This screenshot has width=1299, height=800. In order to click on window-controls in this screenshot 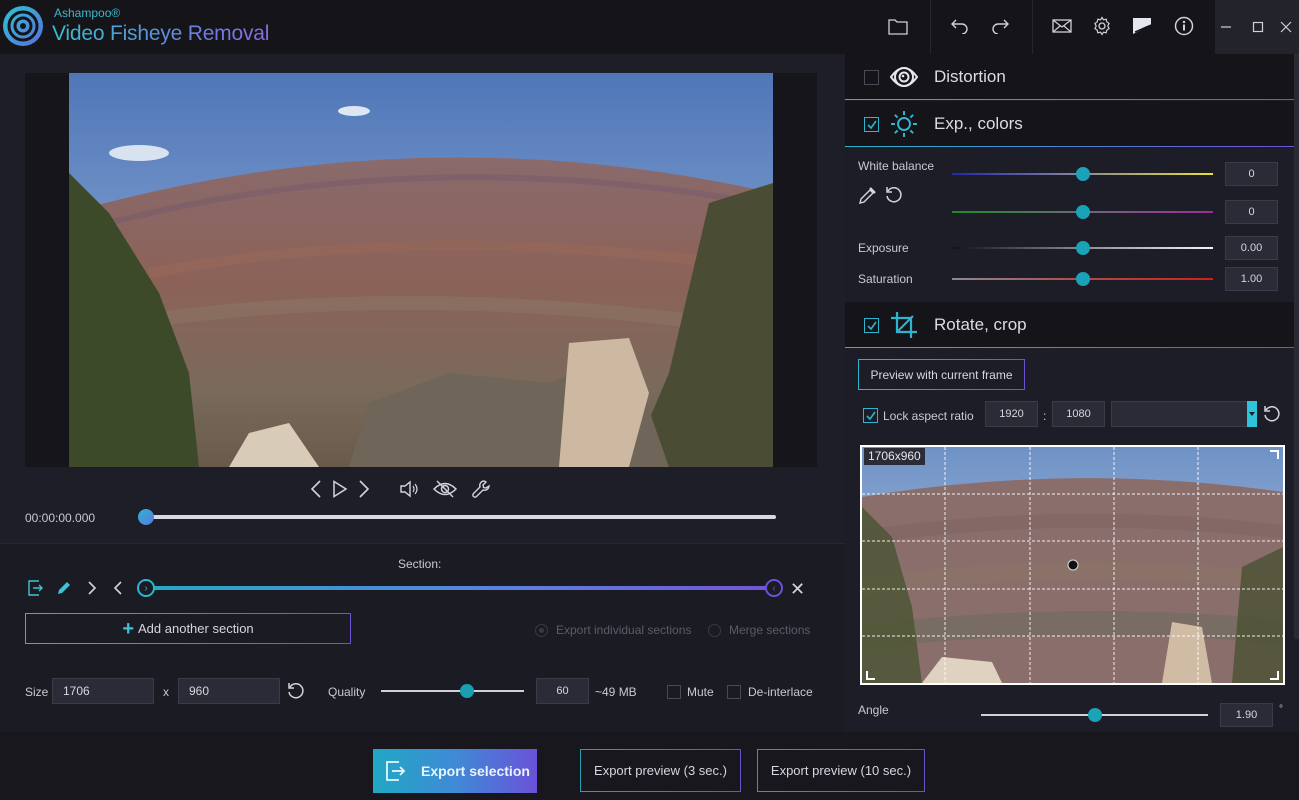, I will do `click(1257, 27)`.